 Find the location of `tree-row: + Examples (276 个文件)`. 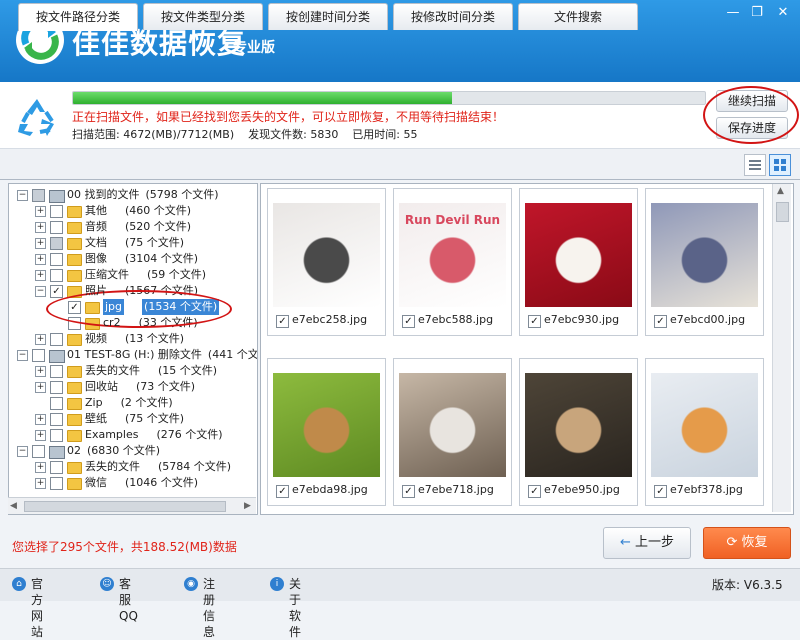

tree-row: + Examples (276 个文件) is located at coordinates (132, 435).